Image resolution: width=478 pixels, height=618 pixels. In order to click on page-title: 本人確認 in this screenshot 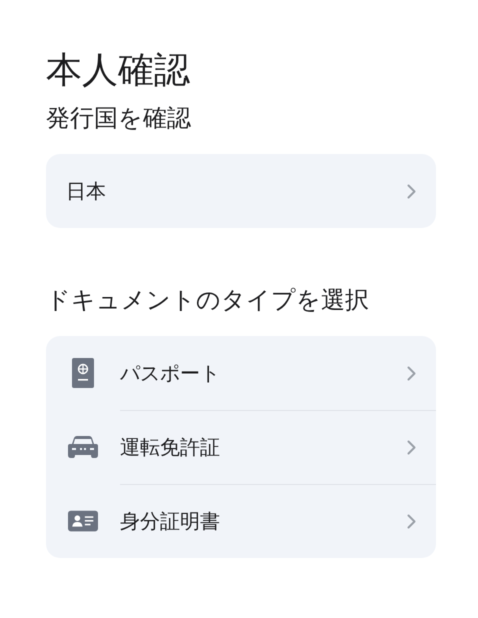, I will do `click(118, 71)`.